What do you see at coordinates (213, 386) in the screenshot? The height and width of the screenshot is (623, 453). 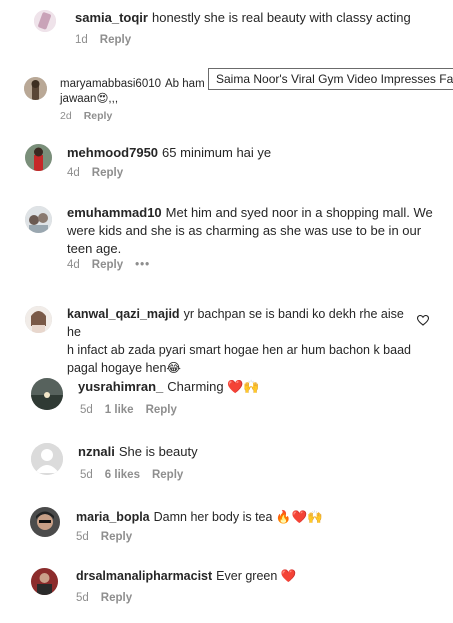 I see `comment-body: Charming ❤️🙌` at bounding box center [213, 386].